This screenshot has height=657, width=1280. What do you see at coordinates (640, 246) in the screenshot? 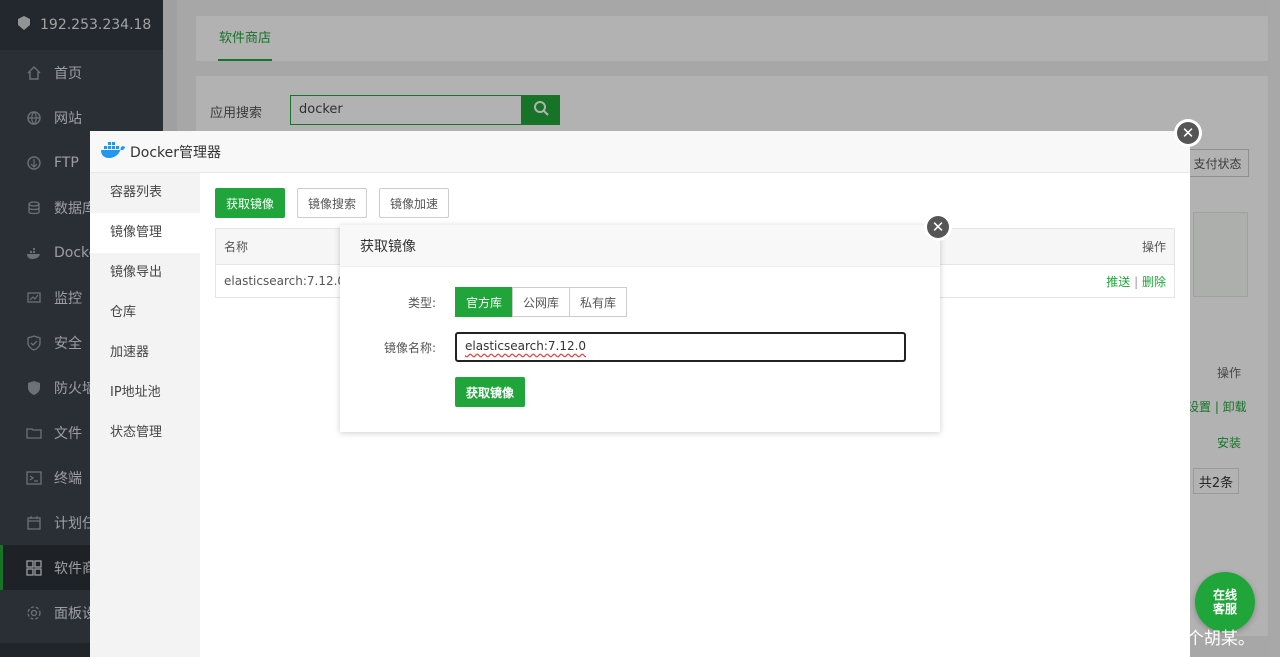
I see `get-image-header: 获取镜像` at bounding box center [640, 246].